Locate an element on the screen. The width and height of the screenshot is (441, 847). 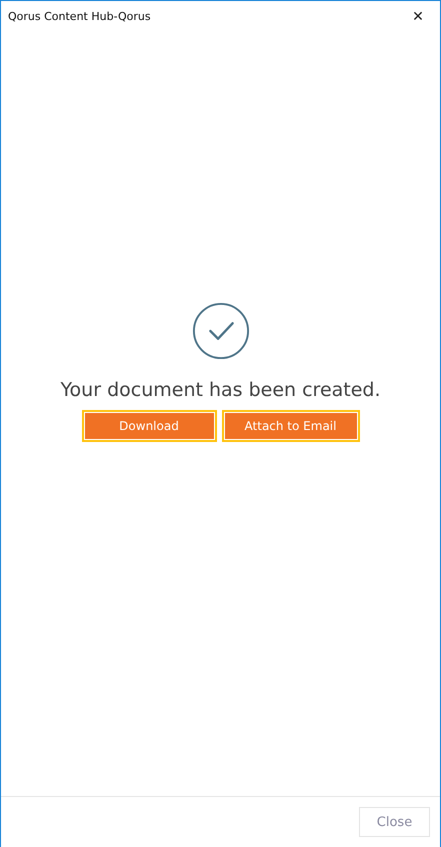
window-title: Qorus Content Hub-Qorus is located at coordinates (79, 16).